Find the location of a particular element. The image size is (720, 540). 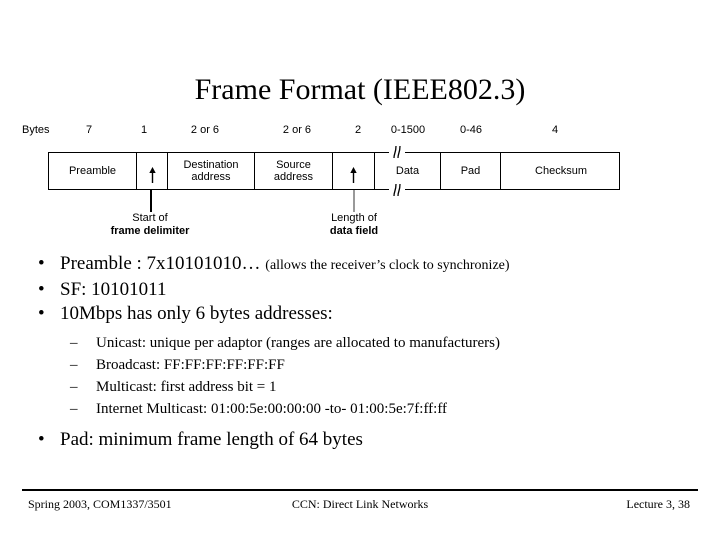

bullet-item-sf: • SF: 10101011 is located at coordinates (360, 290).